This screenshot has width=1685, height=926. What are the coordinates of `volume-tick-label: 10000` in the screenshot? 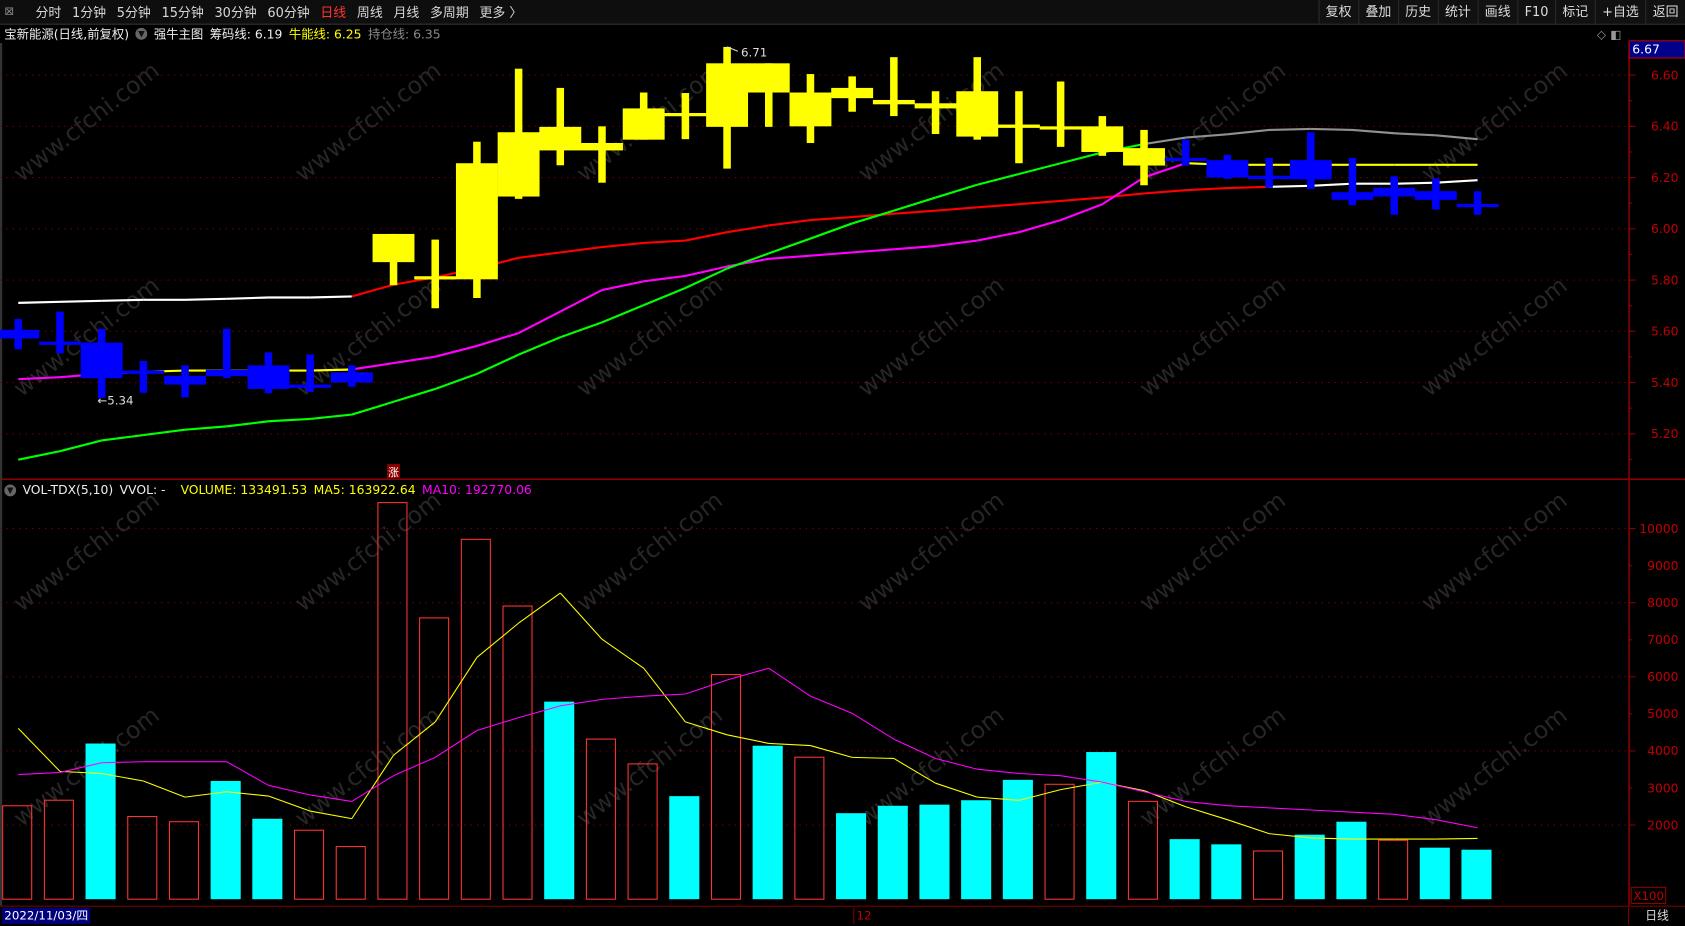 It's located at (1658, 529).